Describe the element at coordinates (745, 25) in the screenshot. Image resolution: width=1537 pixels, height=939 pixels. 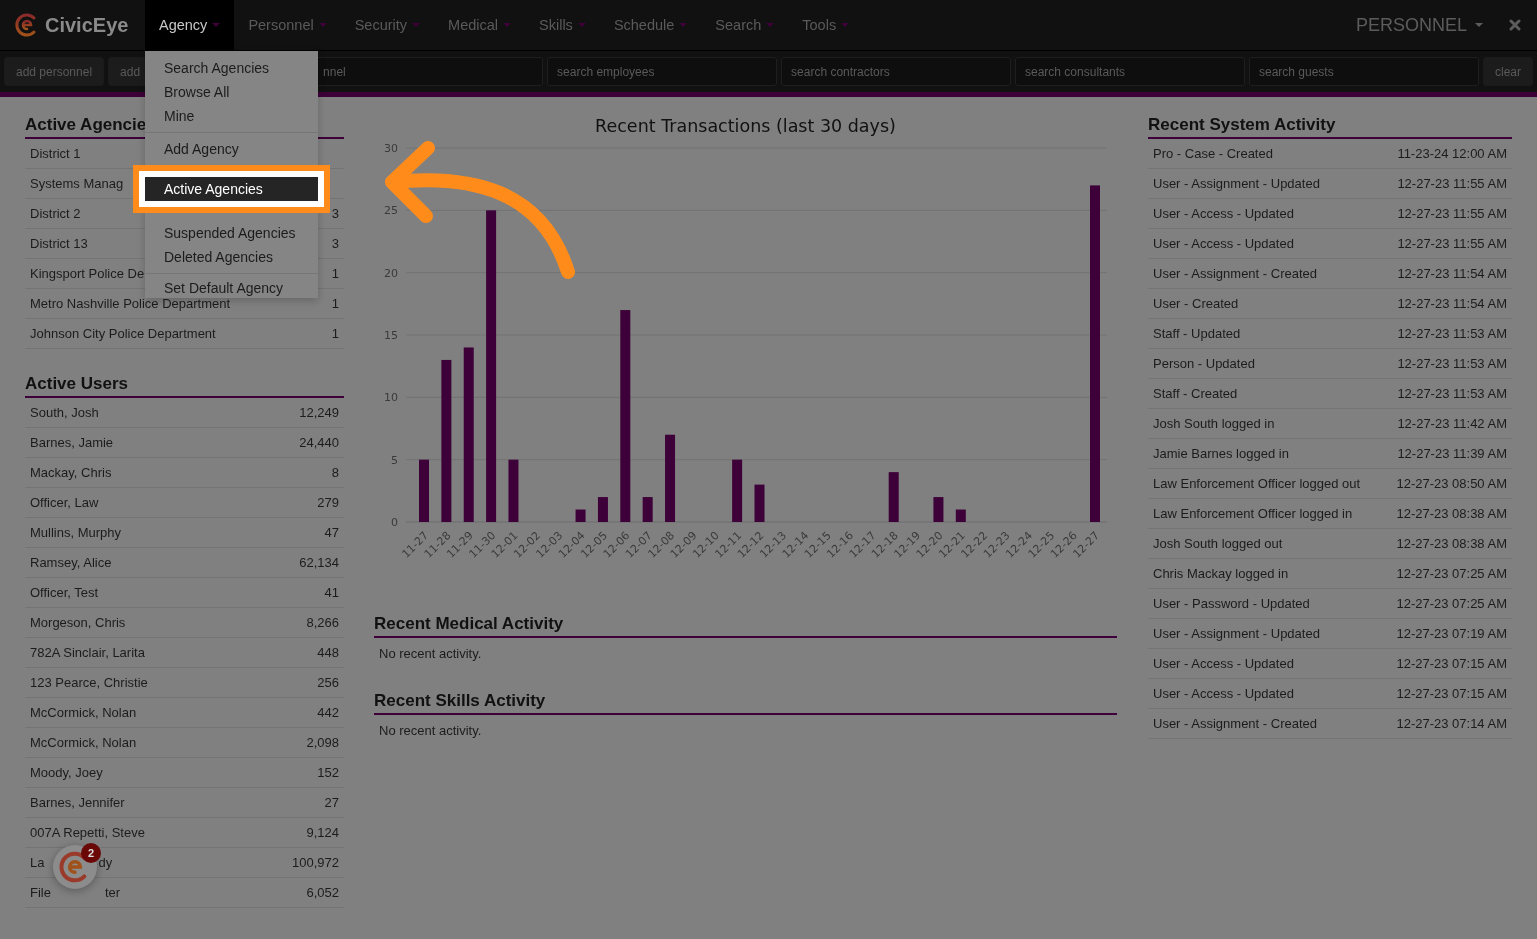
I see `nav-menu: Search` at that location.